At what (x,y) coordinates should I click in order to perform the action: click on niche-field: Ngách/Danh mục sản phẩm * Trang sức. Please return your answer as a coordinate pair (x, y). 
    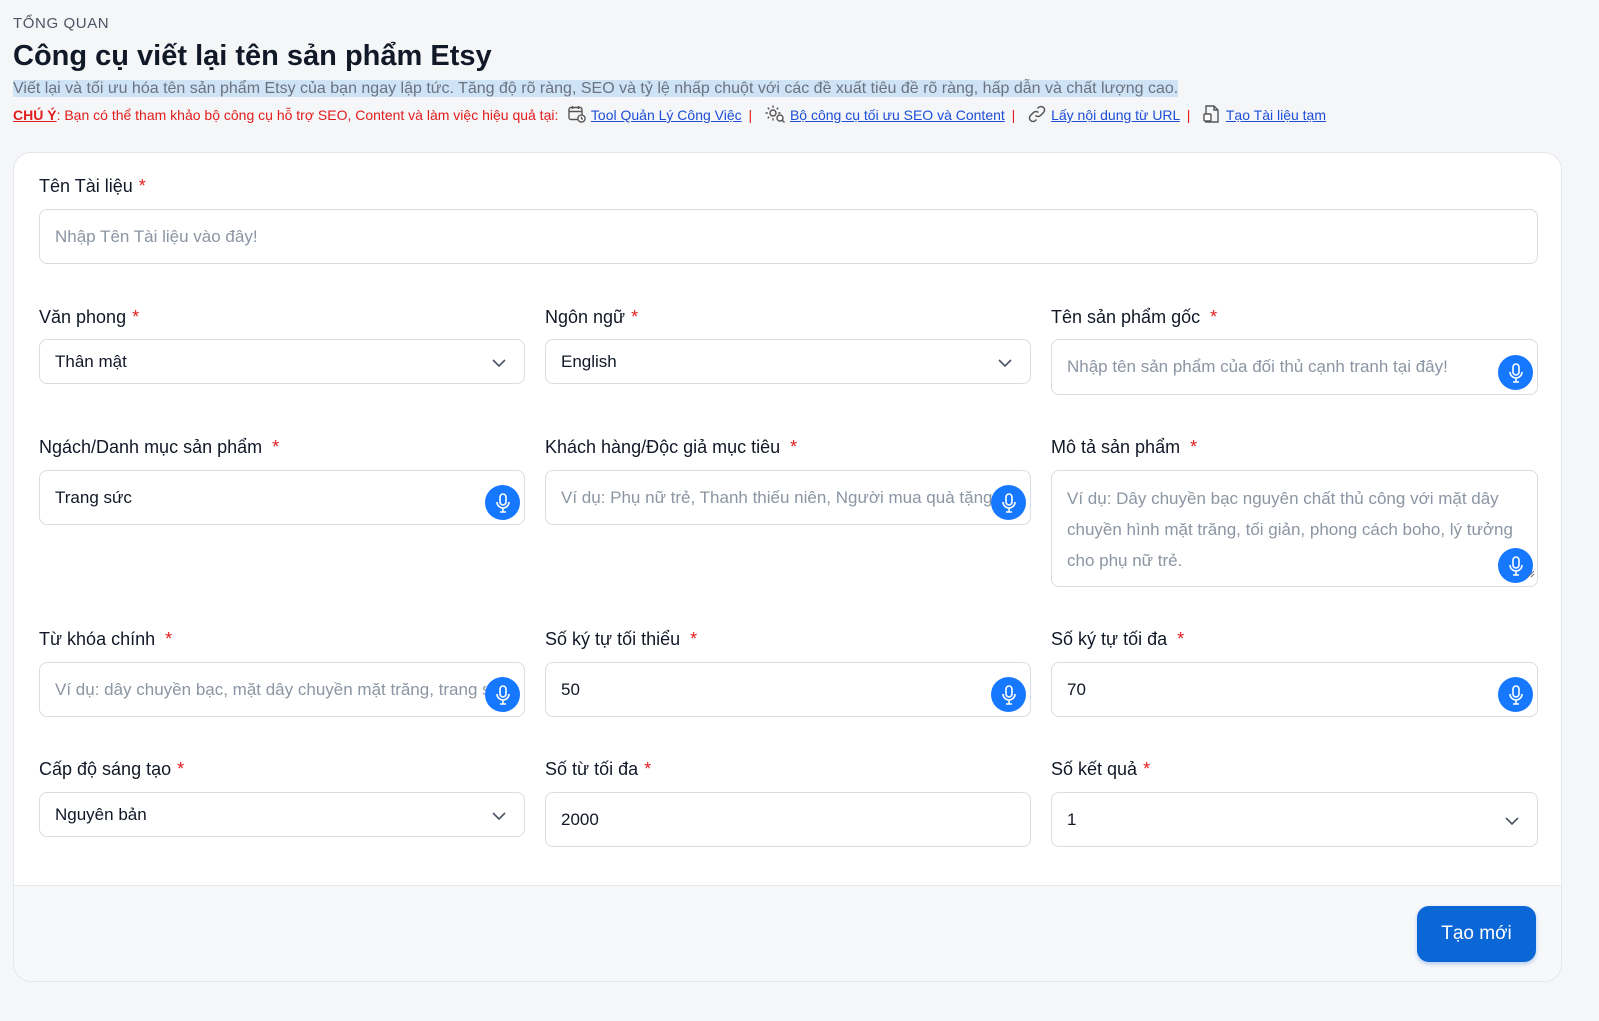
    Looking at the image, I should click on (282, 481).